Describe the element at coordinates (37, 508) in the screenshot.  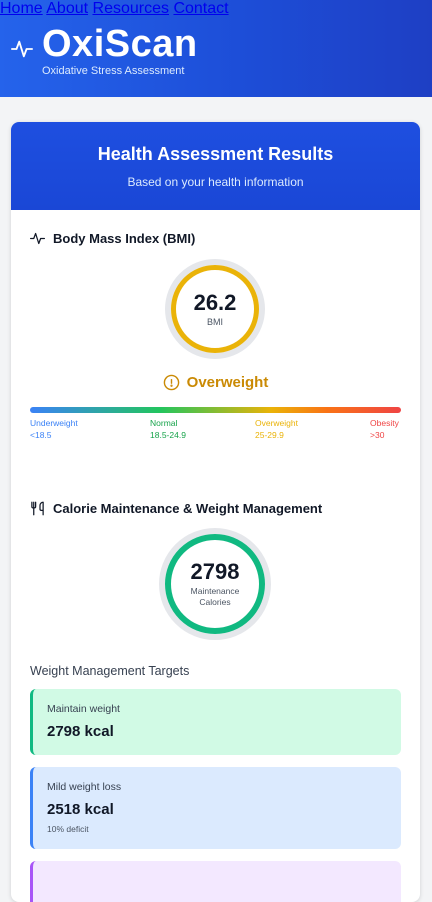
I see `fork-knife-icon` at that location.